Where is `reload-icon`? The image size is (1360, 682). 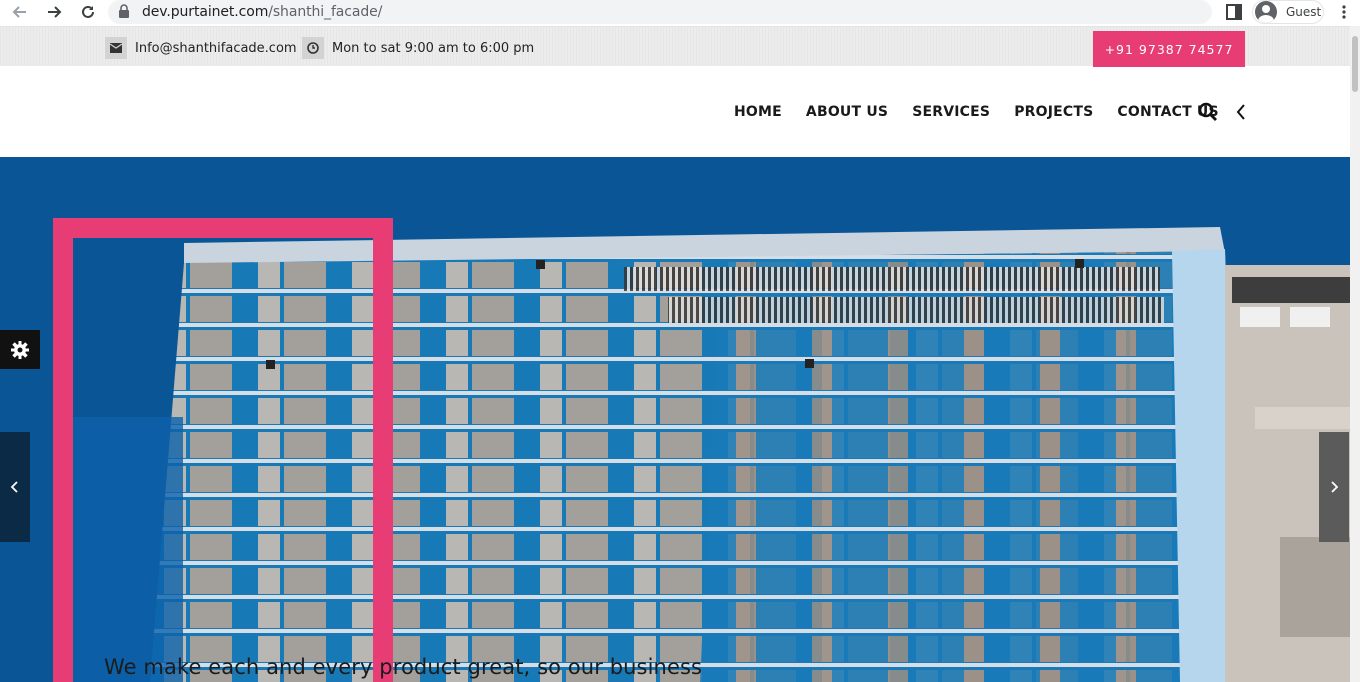
reload-icon is located at coordinates (88, 11).